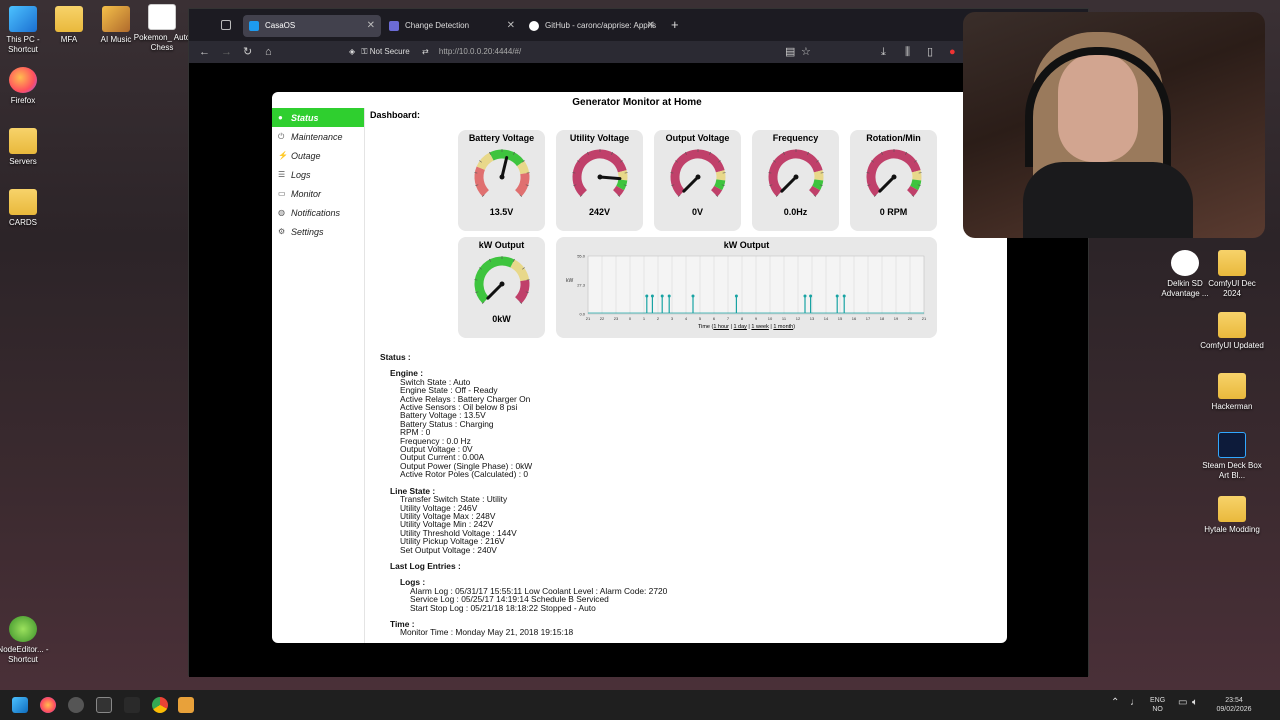 The height and width of the screenshot is (720, 1280). I want to click on chart-x-tick: 17, so click(867, 318).